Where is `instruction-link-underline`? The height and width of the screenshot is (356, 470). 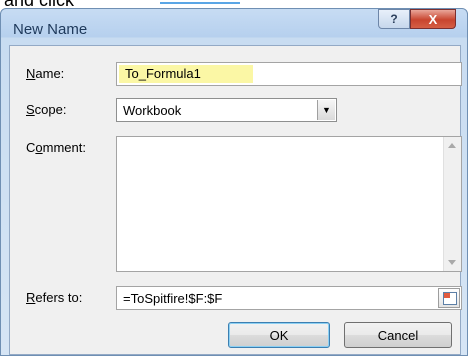
instruction-link-underline is located at coordinates (200, 2).